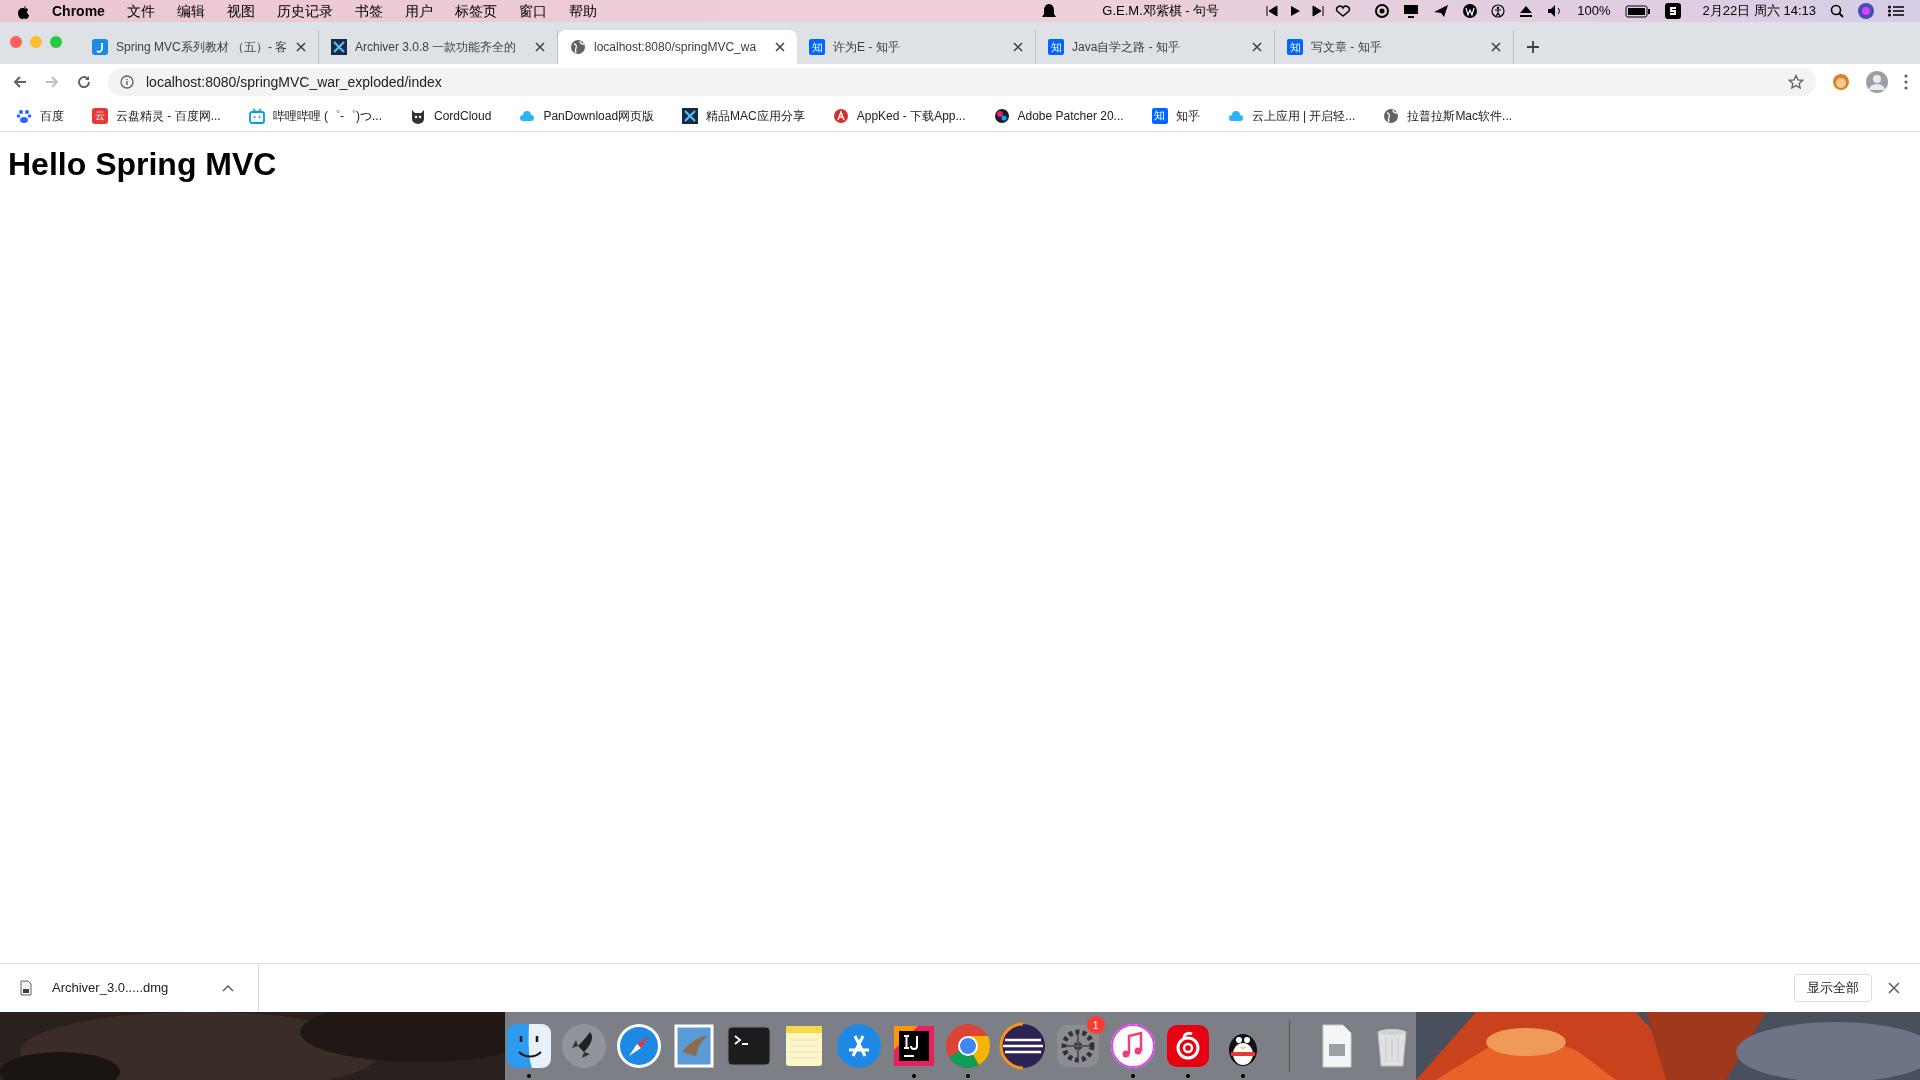 The height and width of the screenshot is (1080, 1920). What do you see at coordinates (100, 47) in the screenshot?
I see `j-logo-icon` at bounding box center [100, 47].